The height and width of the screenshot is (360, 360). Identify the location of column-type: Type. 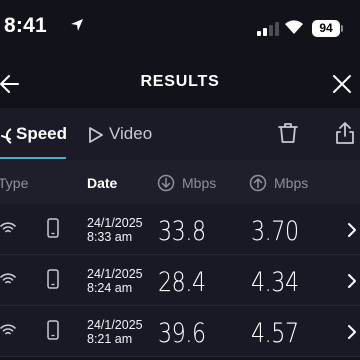
(14, 183).